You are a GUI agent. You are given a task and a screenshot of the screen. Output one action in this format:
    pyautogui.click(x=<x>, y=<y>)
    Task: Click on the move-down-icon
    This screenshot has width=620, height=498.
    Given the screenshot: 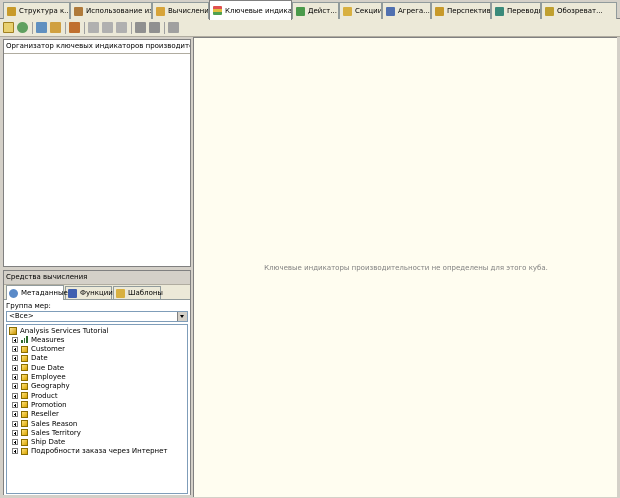 What is the action you would take?
    pyautogui.click(x=121, y=27)
    